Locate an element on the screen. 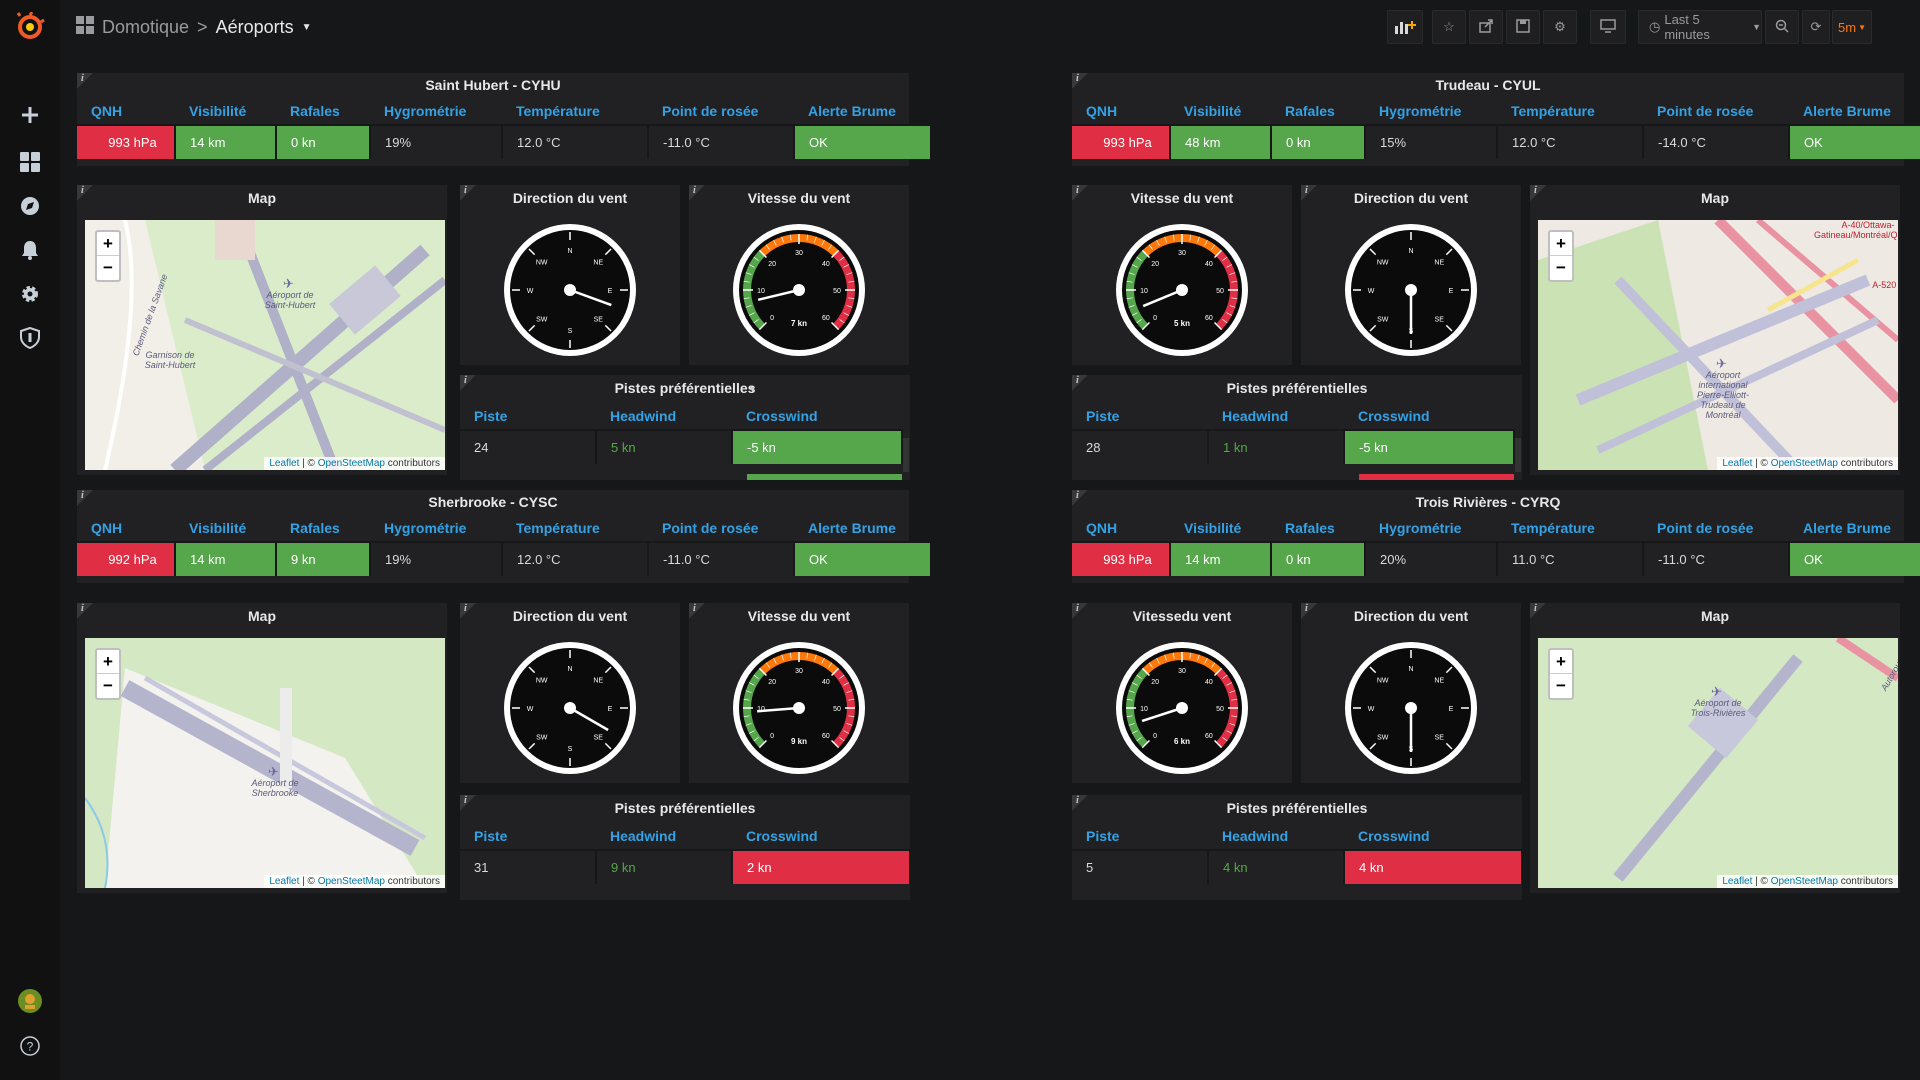 Image resolution: width=1920 pixels, height=1080 pixels. panel-title: Saint Hubert - CYHU is located at coordinates (493, 85).